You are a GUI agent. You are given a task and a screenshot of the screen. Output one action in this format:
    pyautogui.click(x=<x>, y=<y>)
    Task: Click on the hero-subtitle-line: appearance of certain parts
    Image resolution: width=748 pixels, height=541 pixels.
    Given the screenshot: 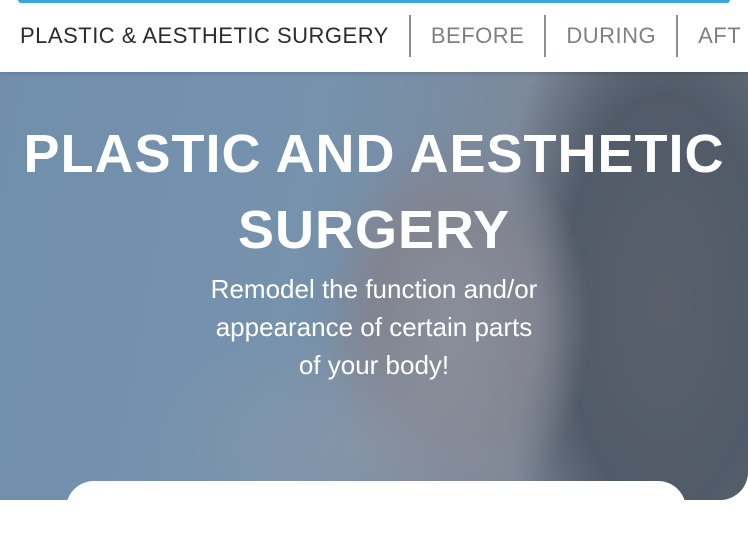 What is the action you would take?
    pyautogui.click(x=374, y=327)
    